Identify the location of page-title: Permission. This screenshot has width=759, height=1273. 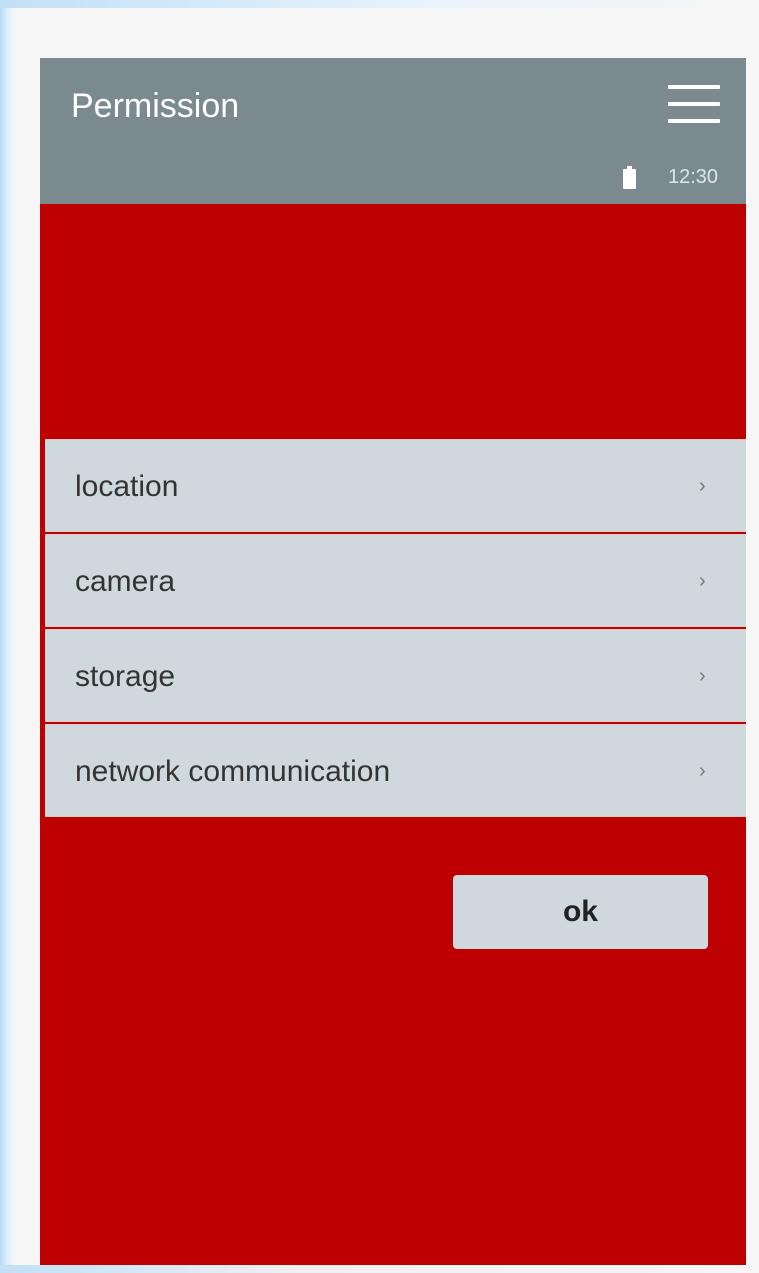
(155, 106).